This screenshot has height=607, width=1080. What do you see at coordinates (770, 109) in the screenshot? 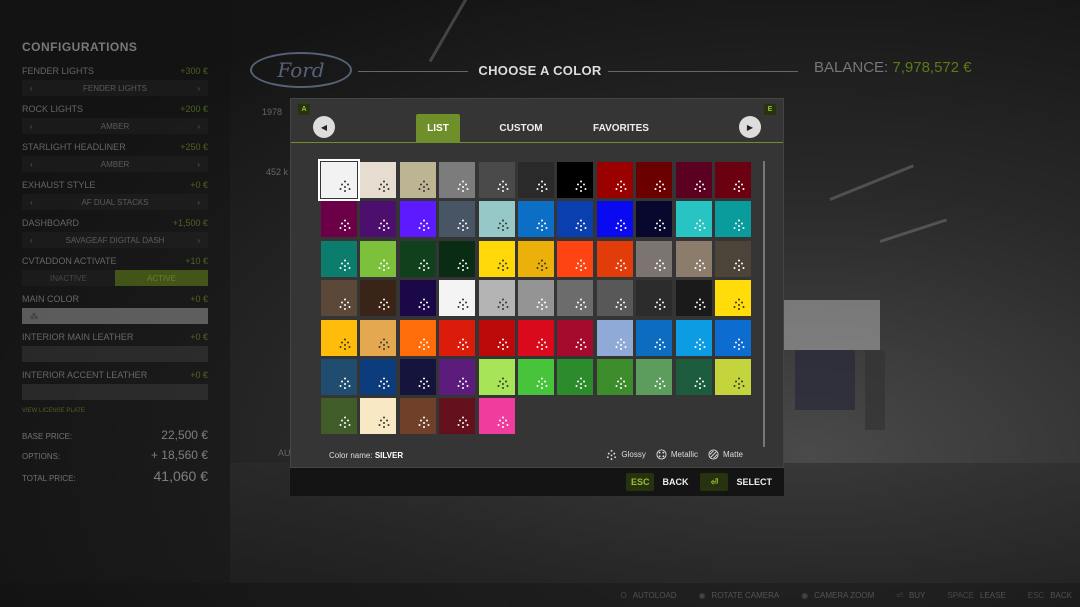
I see `next-tab-key: E` at bounding box center [770, 109].